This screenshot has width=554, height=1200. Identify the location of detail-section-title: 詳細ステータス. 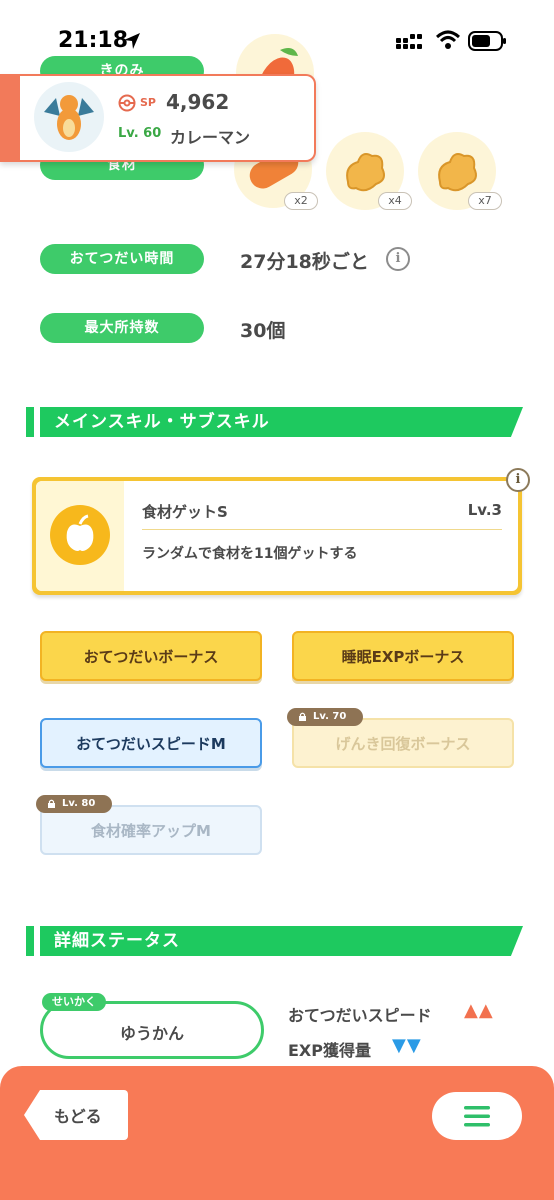
(117, 941).